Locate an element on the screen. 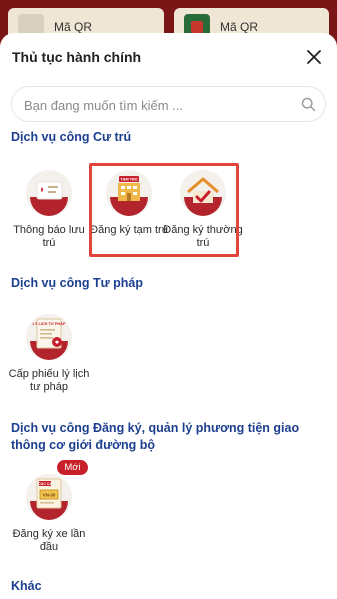  close-icon is located at coordinates (314, 57).